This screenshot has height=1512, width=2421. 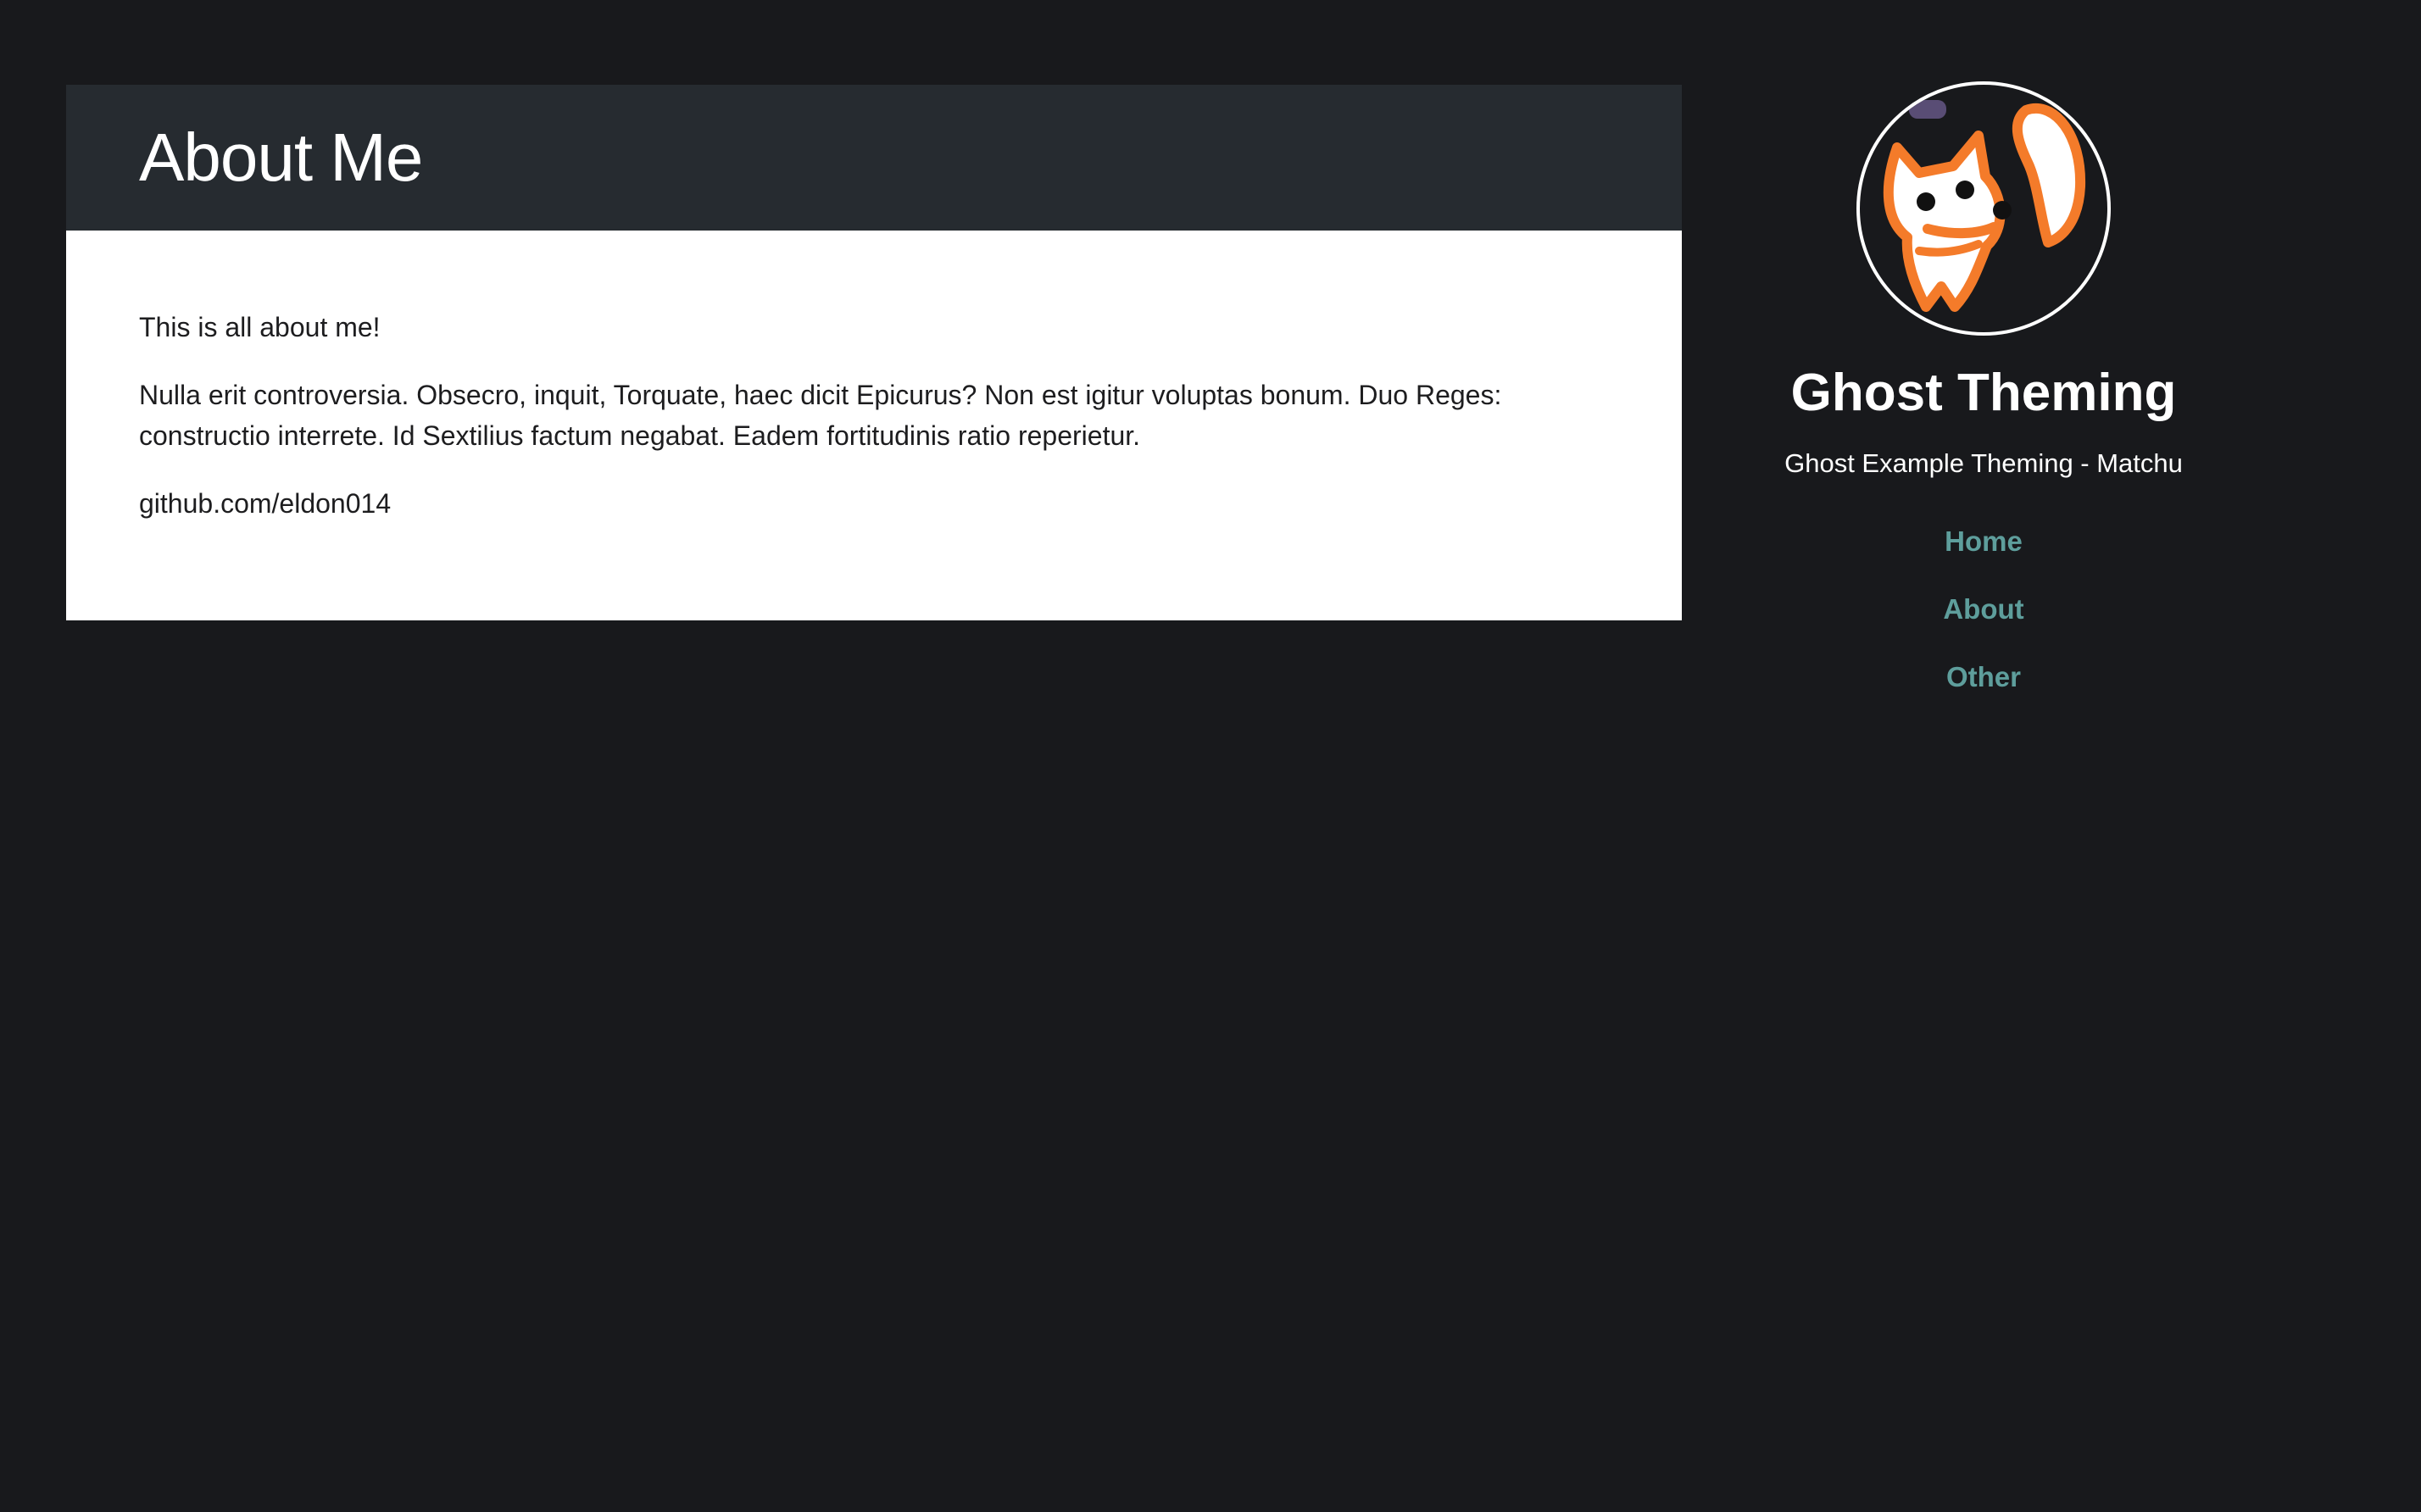 I want to click on github-link-text: github.com/eldon014, so click(x=265, y=503).